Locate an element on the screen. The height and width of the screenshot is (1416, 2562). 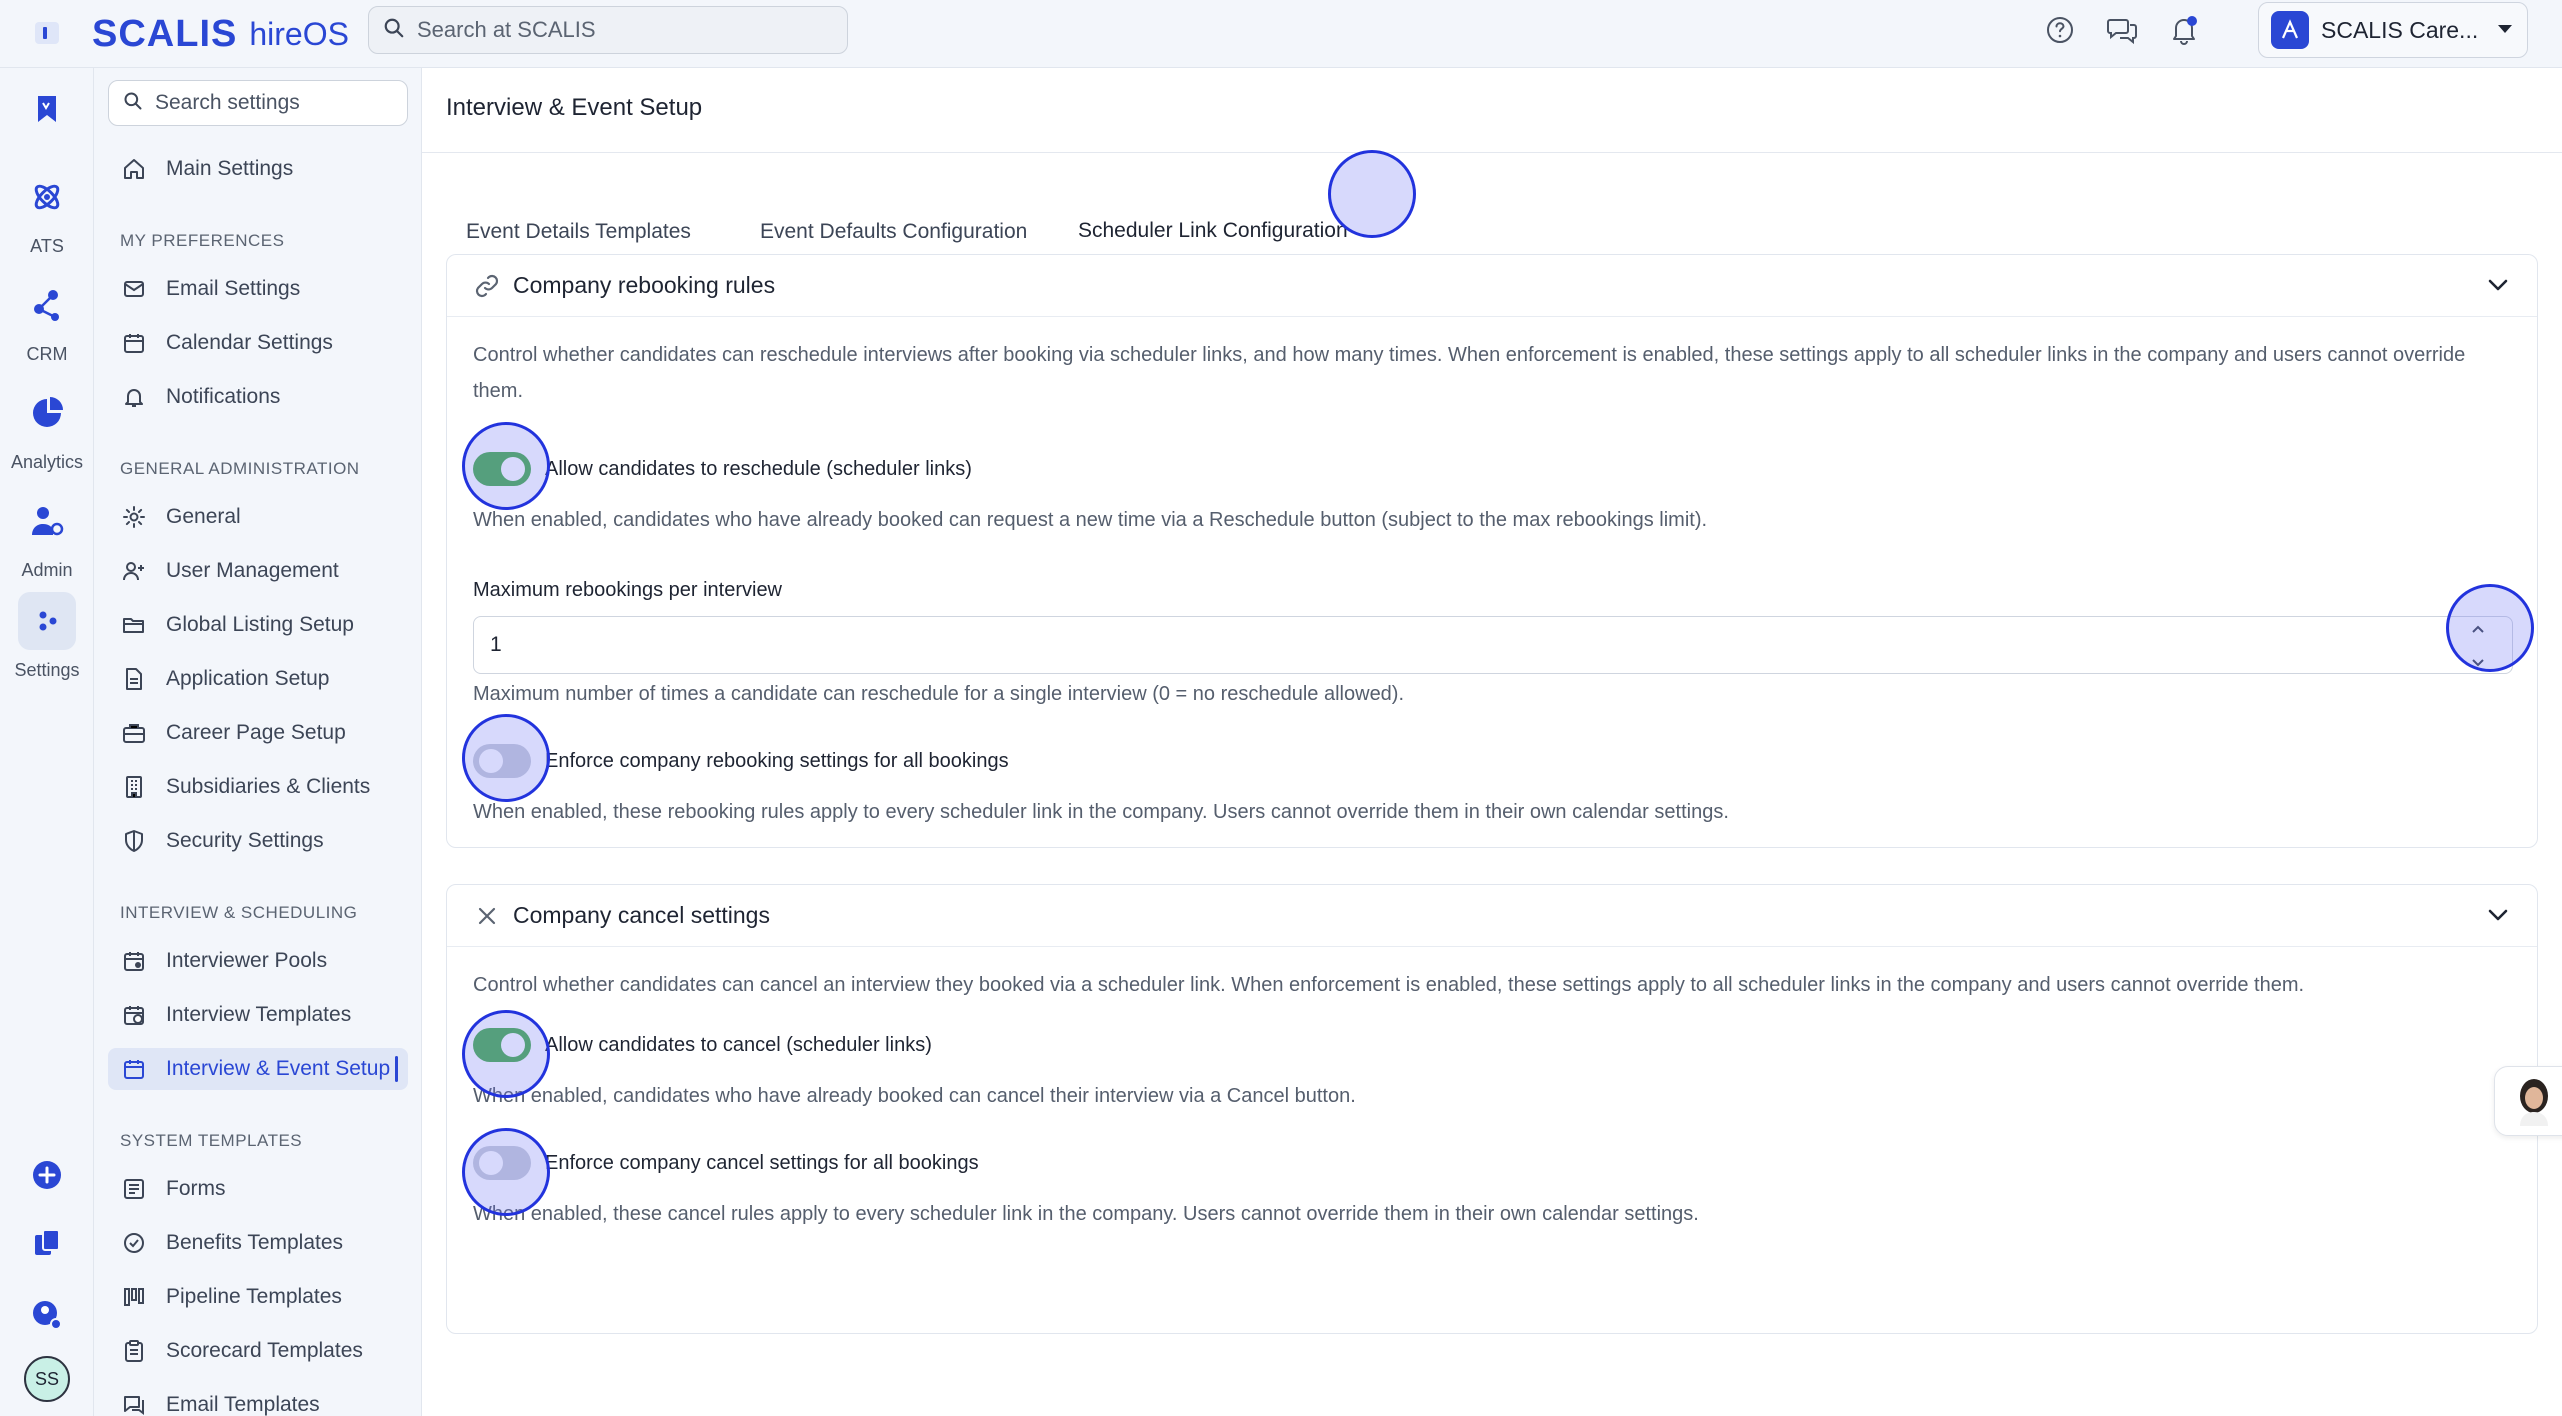
sidebar-item-calendar-settings: Calendar Settings is located at coordinates (258, 343).